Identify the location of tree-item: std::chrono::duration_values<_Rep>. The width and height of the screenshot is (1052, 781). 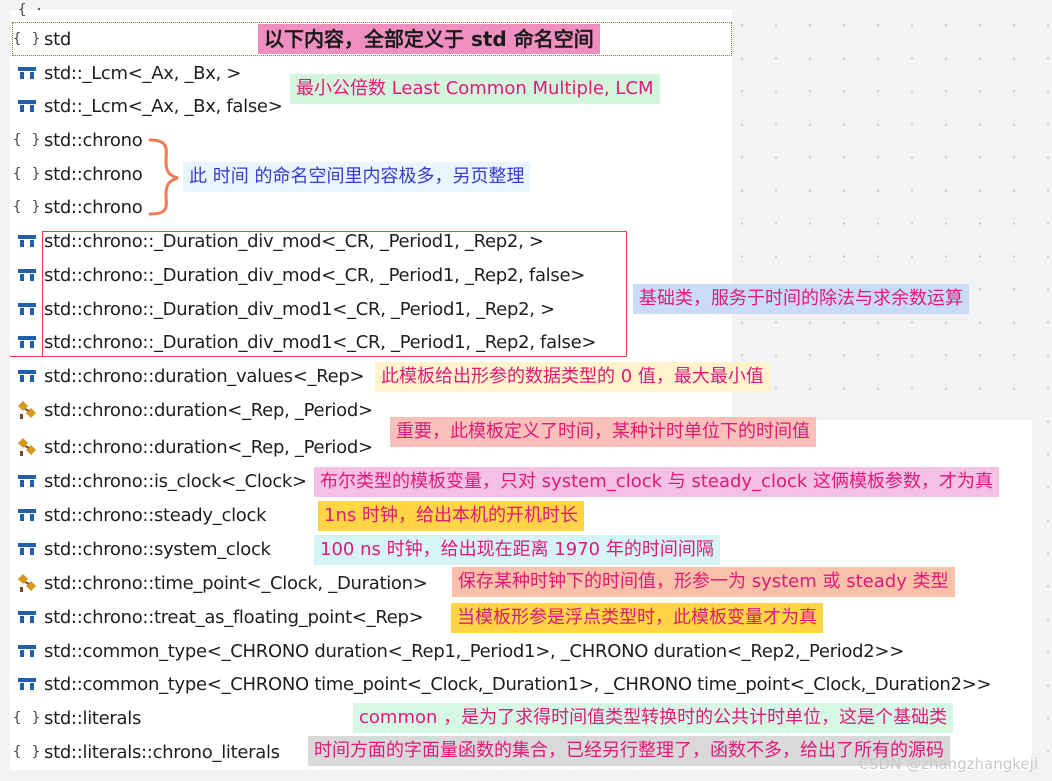
(190, 376).